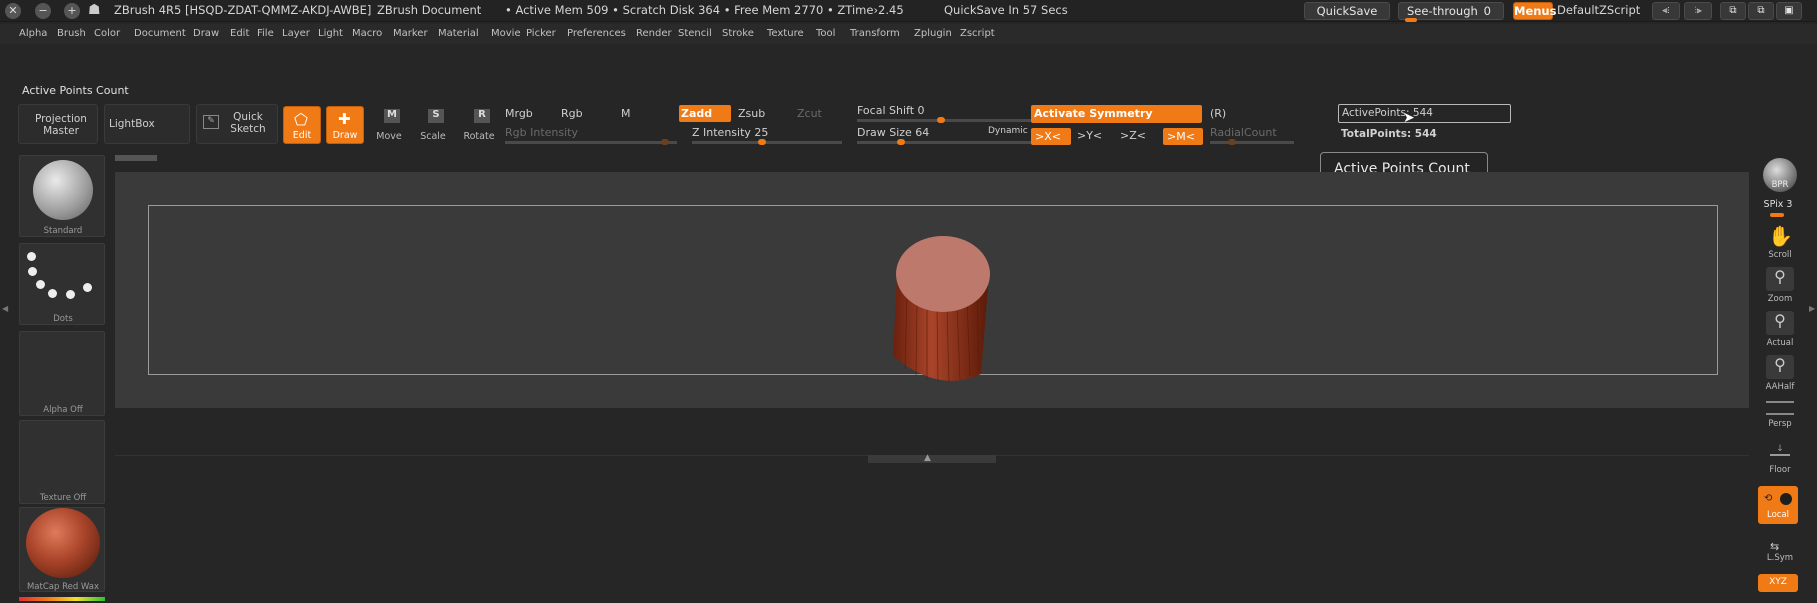  What do you see at coordinates (1780, 375) in the screenshot?
I see `aahalf-button: ⚲ AAHalf` at bounding box center [1780, 375].